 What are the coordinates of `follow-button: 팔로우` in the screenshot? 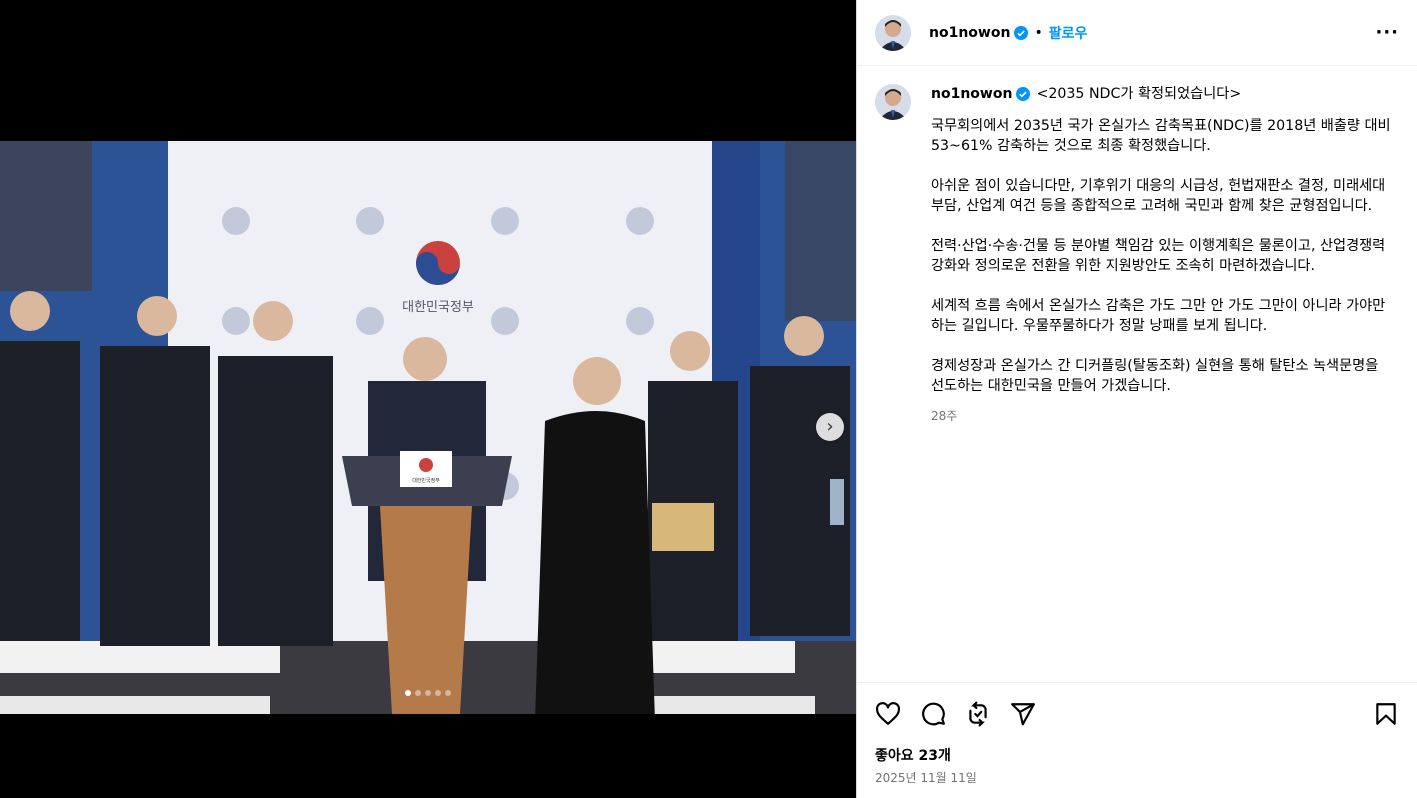 It's located at (1068, 33).